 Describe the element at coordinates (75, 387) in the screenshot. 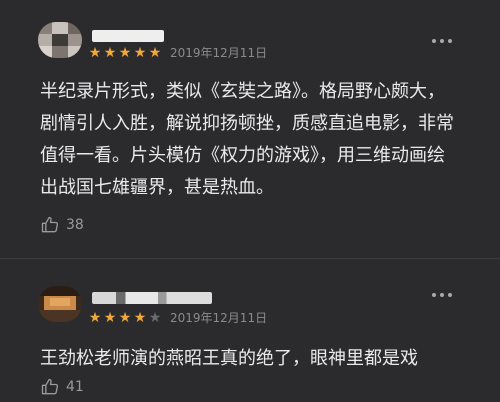

I see `like-count: 41` at that location.